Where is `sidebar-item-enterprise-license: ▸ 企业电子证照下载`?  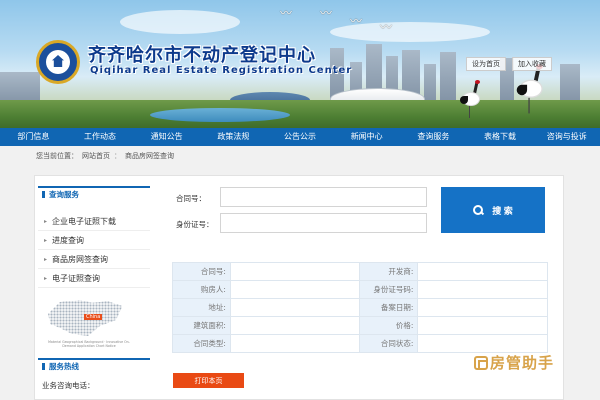
sidebar-item-enterprise-license: ▸ 企业电子证照下载 is located at coordinates (94, 221).